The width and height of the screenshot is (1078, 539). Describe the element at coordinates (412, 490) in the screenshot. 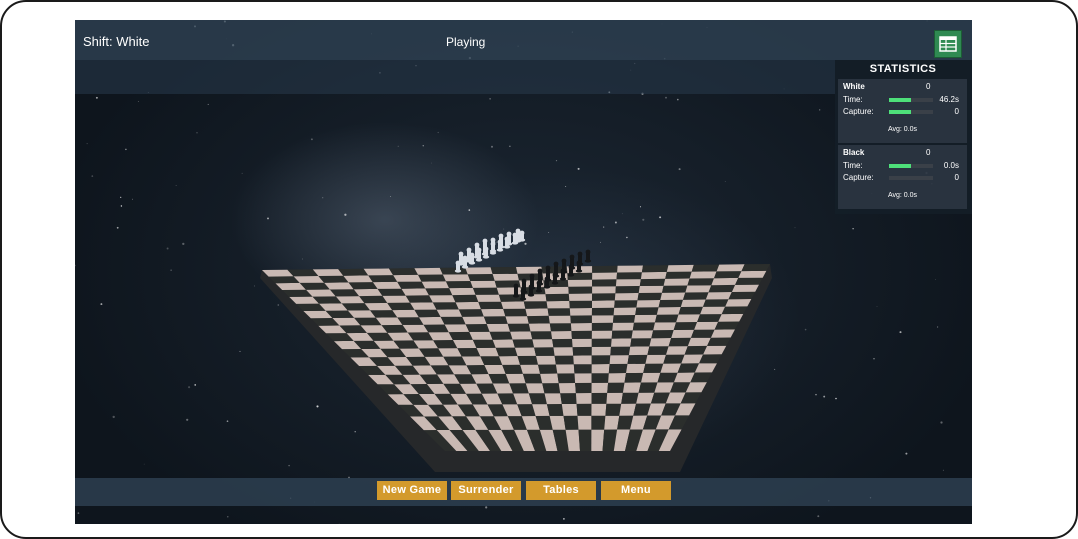

I see `new-game-button: New Game` at that location.